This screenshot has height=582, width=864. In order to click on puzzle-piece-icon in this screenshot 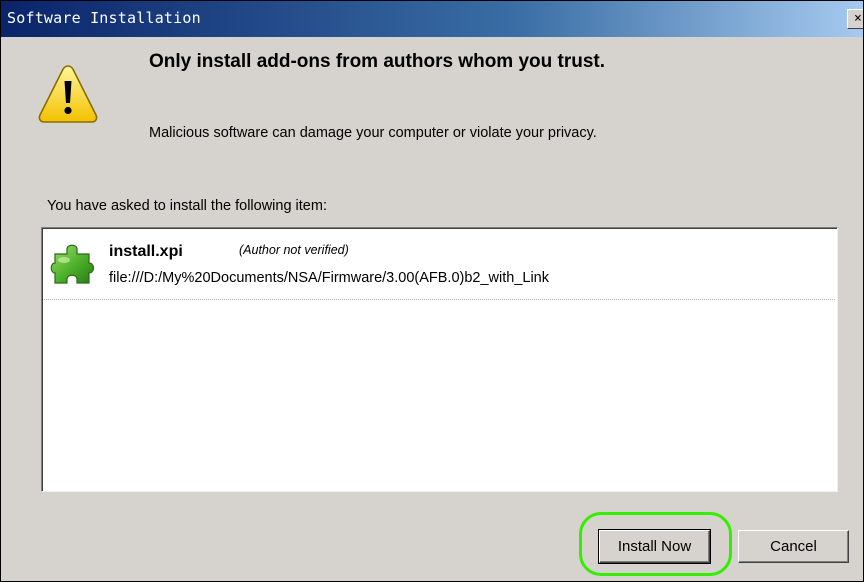, I will do `click(72, 264)`.